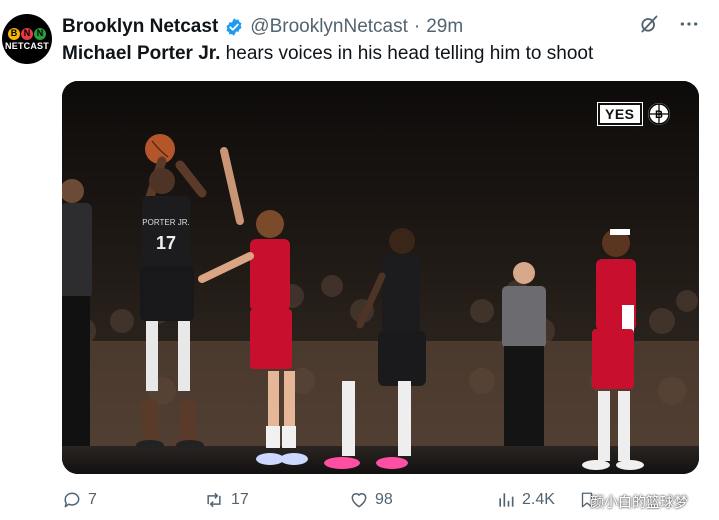 The width and height of the screenshot is (719, 520). What do you see at coordinates (524, 354) in the screenshot?
I see `referee-right` at bounding box center [524, 354].